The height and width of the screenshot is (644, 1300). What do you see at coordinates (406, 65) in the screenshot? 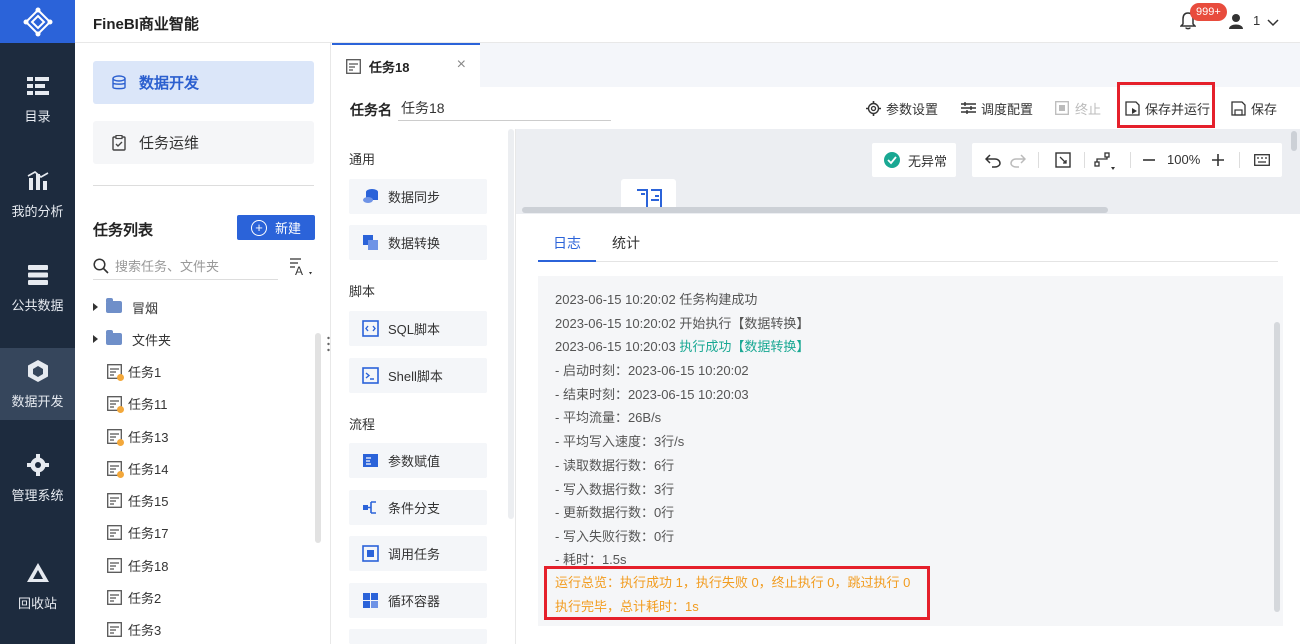
I see `tab-task18: 任务18 ×` at bounding box center [406, 65].